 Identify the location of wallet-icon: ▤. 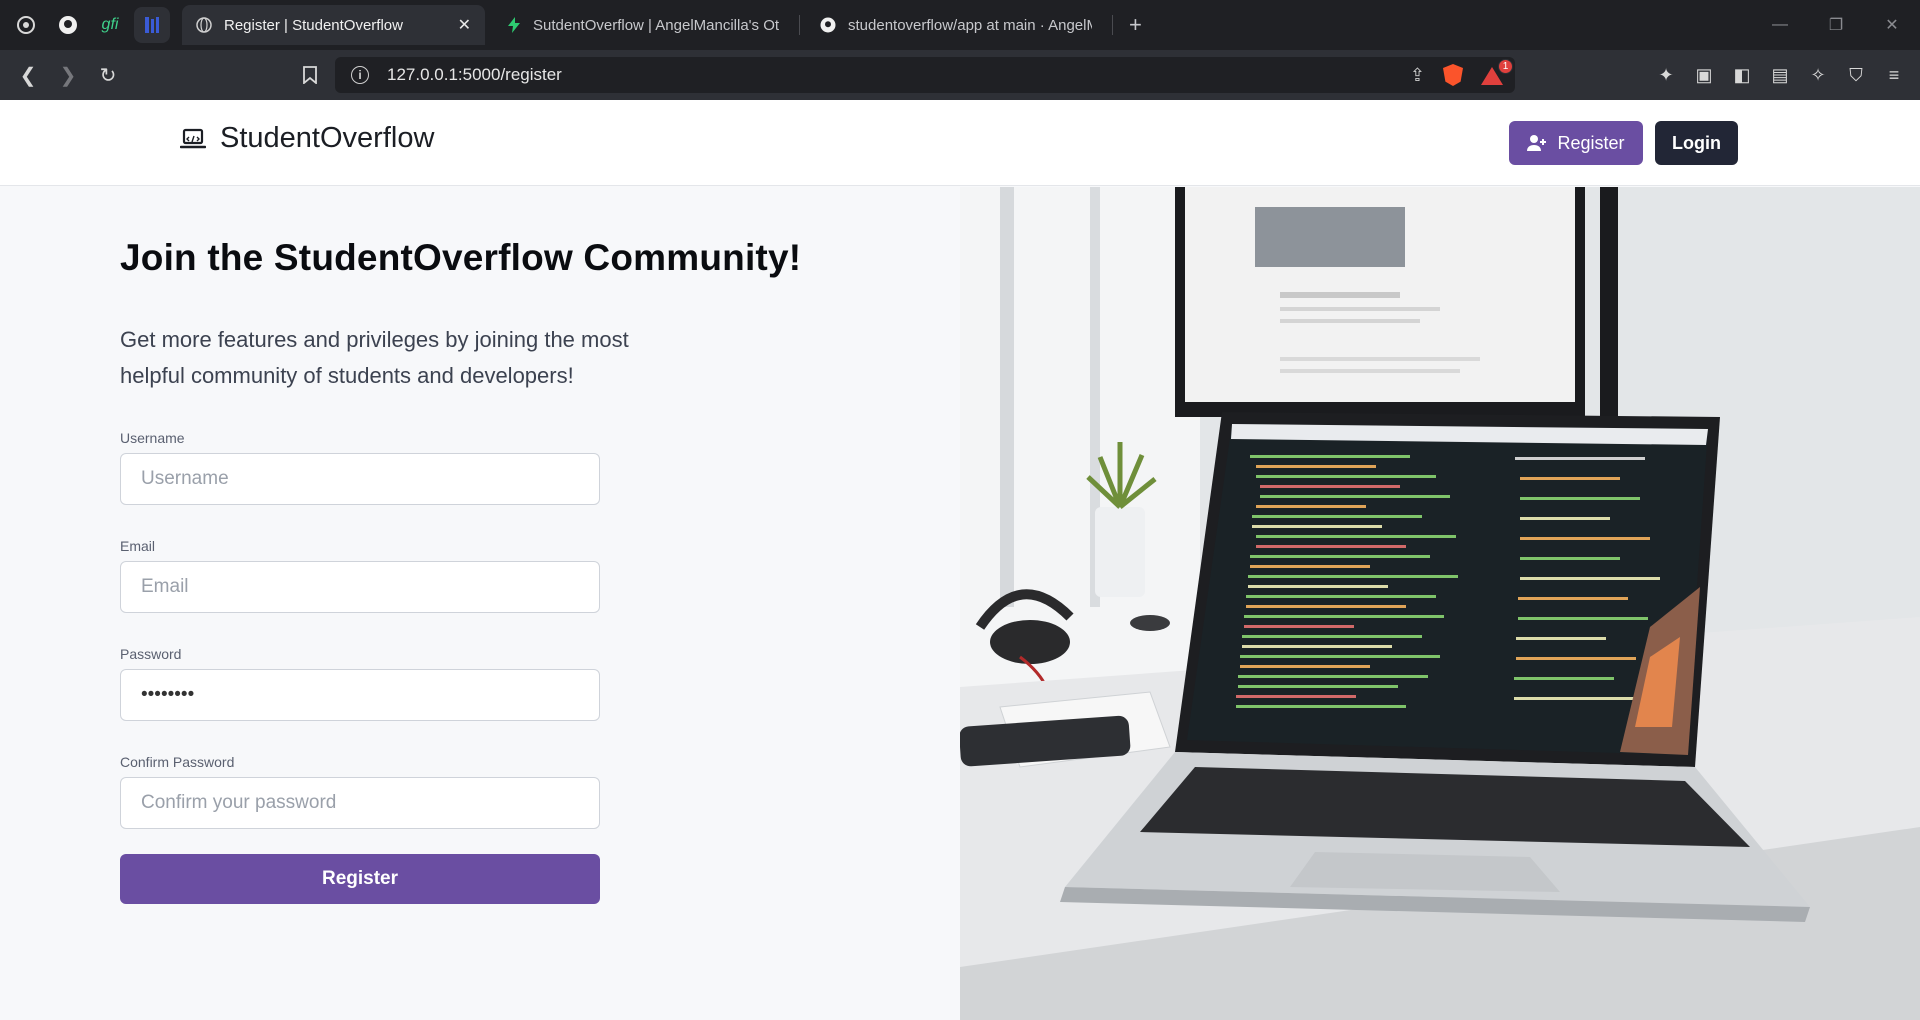
(1780, 75).